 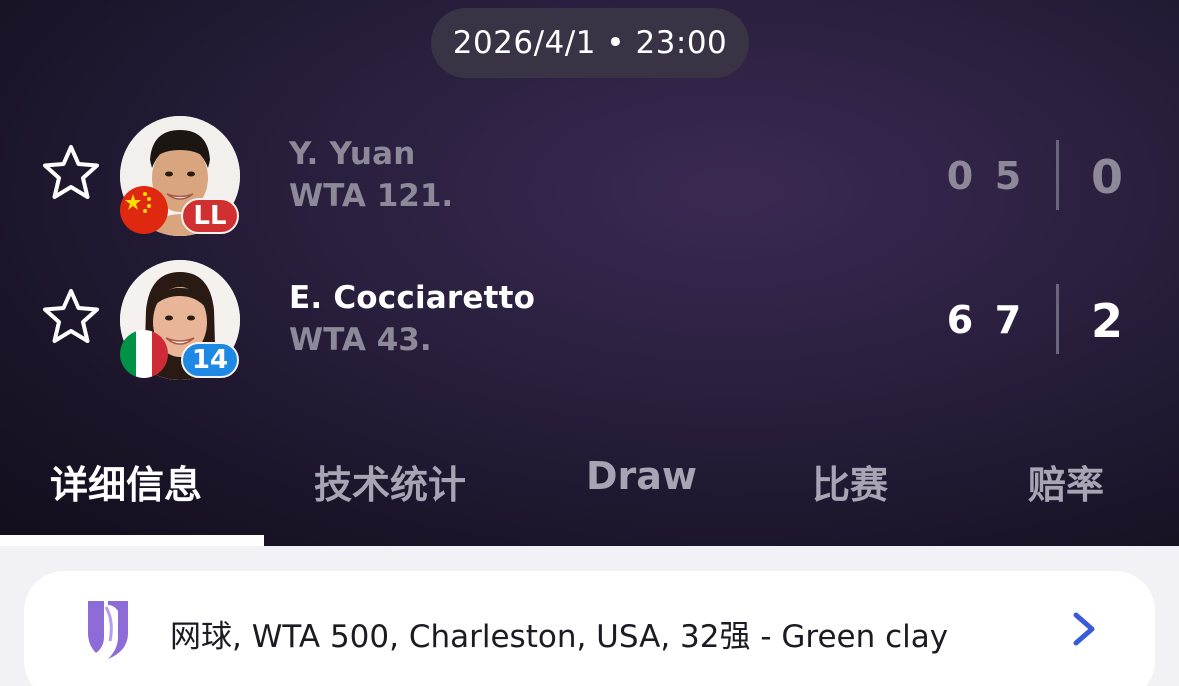 I want to click on player-name: Y. Yuan, so click(x=352, y=154).